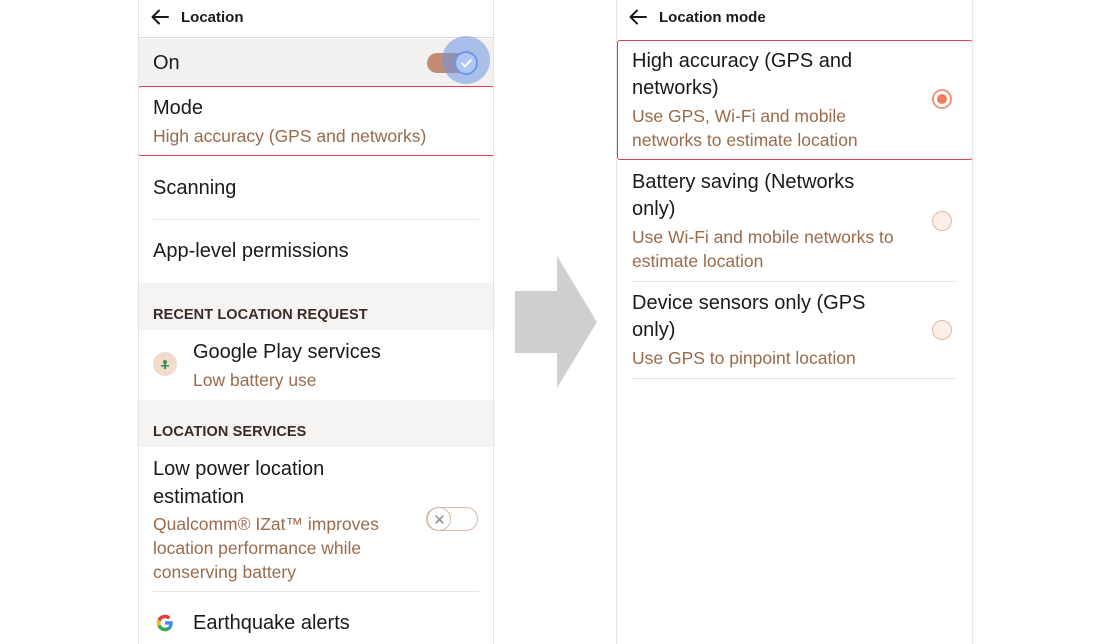 This screenshot has width=1110, height=644. I want to click on app-level-permissions-label: App-level permissions, so click(251, 251).